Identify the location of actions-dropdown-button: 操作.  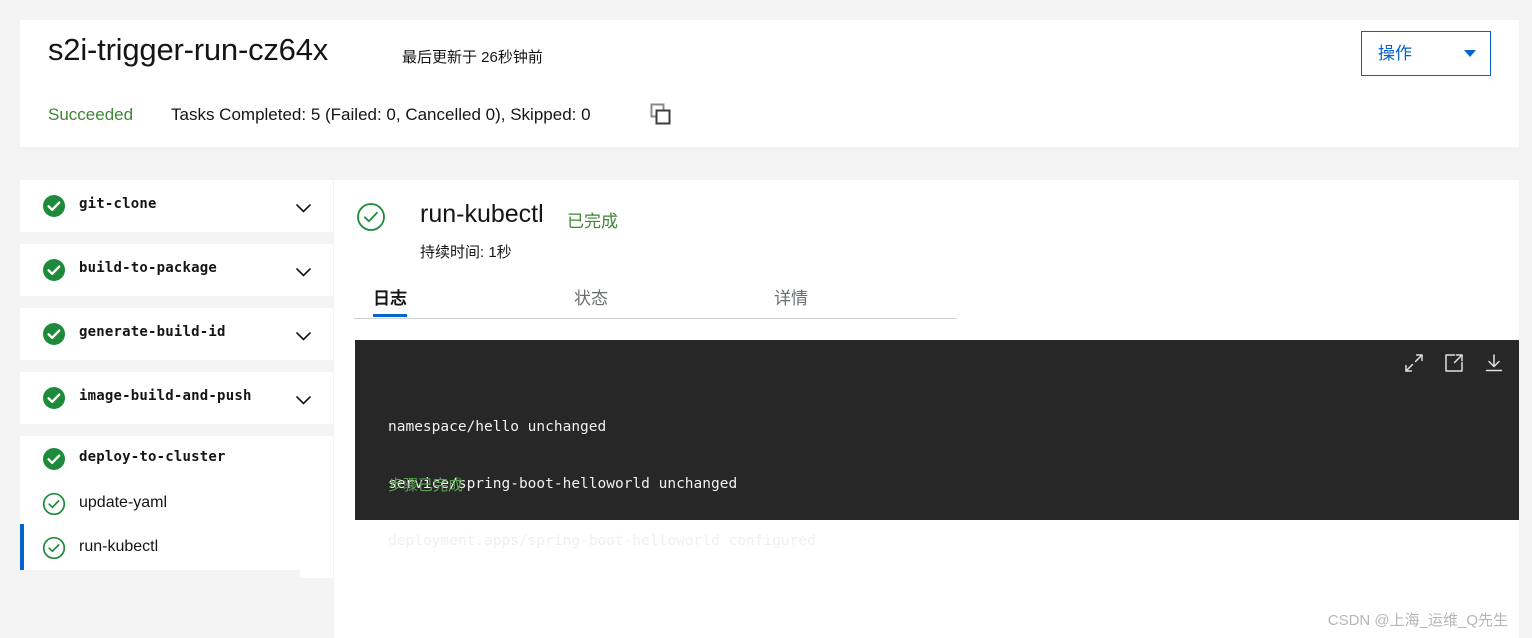
(1426, 53).